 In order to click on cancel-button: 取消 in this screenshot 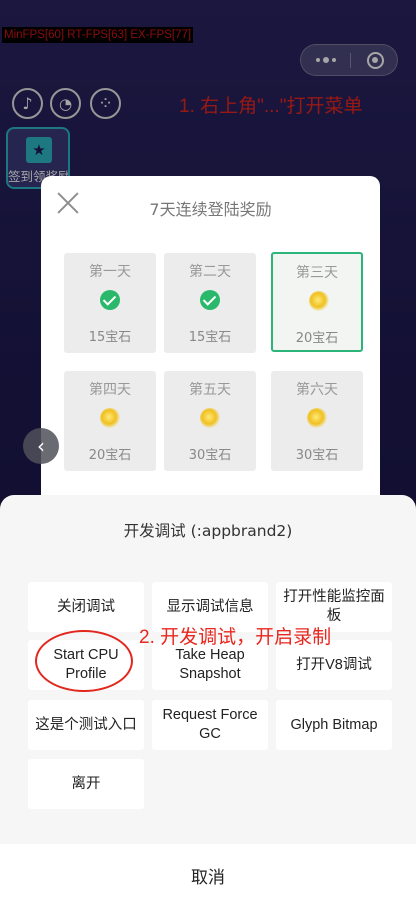, I will do `click(208, 875)`.